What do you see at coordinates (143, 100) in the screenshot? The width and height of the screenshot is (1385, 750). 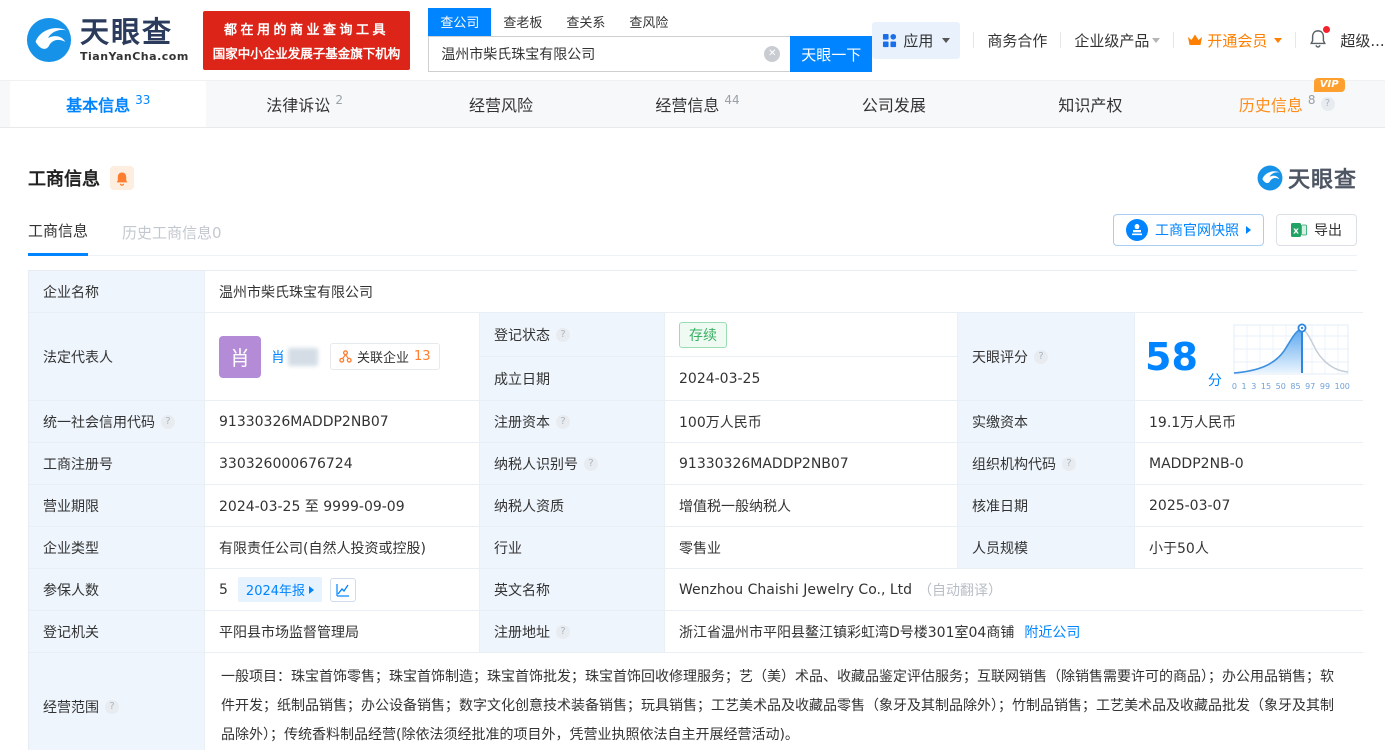 I see `tab-count: 33` at bounding box center [143, 100].